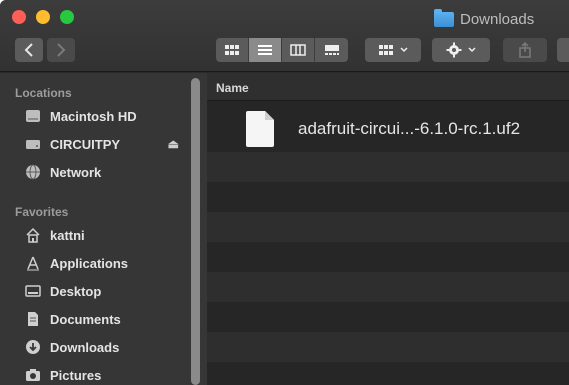 This screenshot has height=385, width=569. I want to click on columns-icon, so click(298, 50).